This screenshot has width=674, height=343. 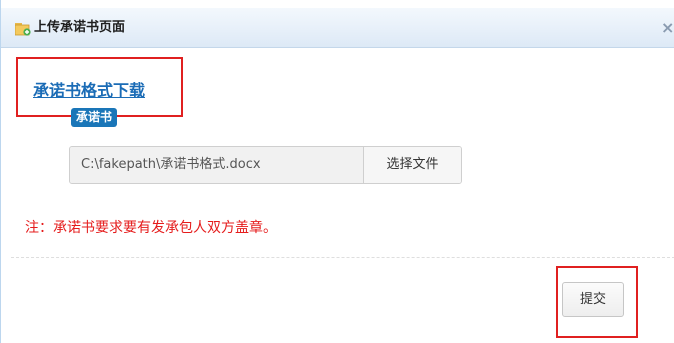 I want to click on dialog-title: 上传承诺书页面, so click(x=80, y=27).